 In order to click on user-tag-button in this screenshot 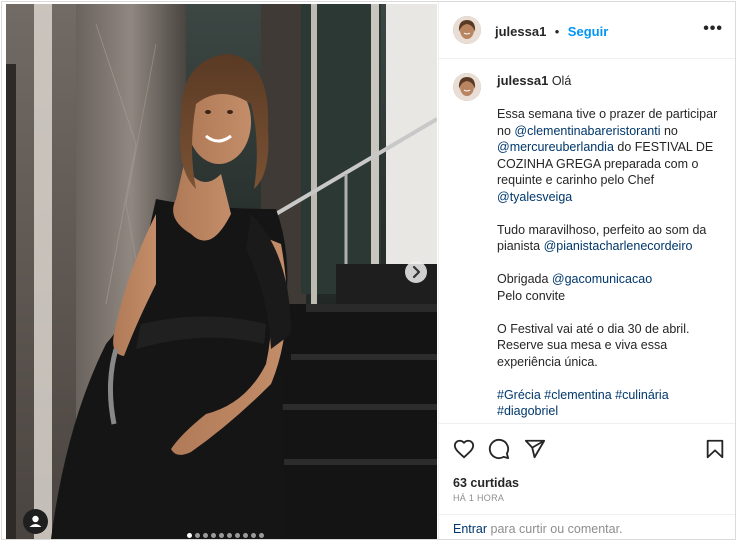, I will do `click(35, 521)`.